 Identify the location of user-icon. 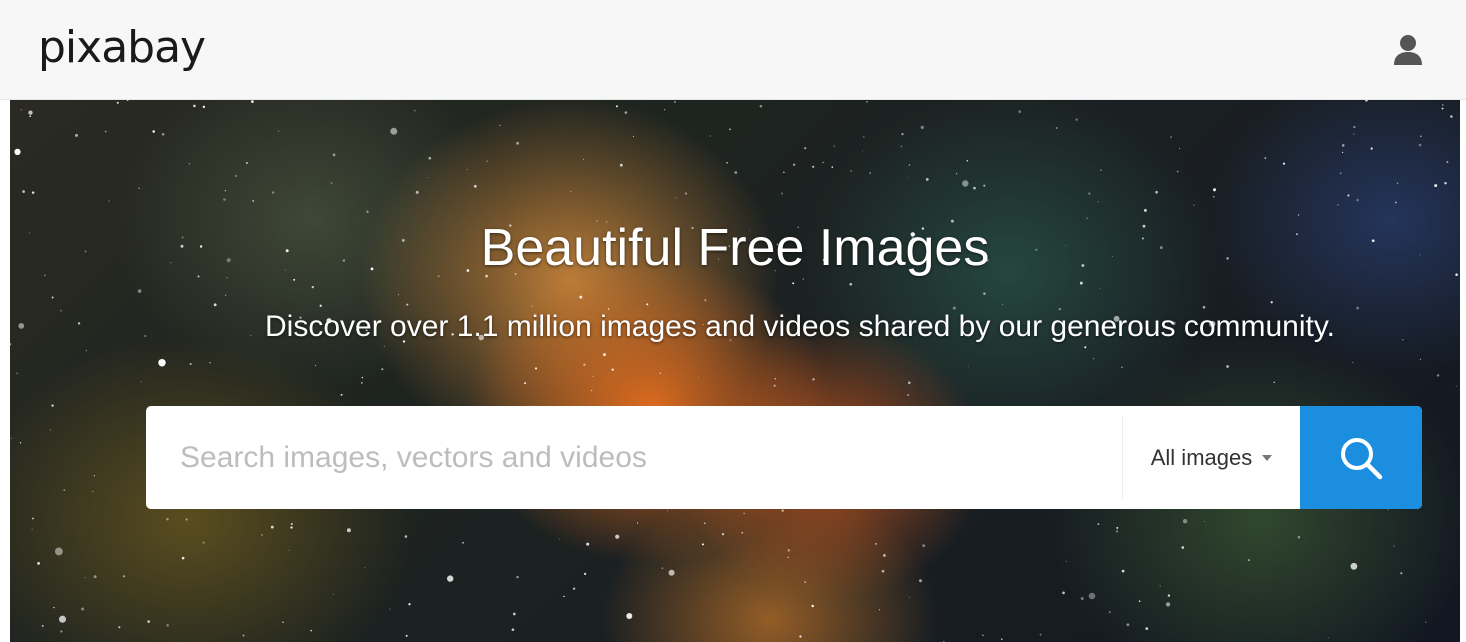
(1408, 50).